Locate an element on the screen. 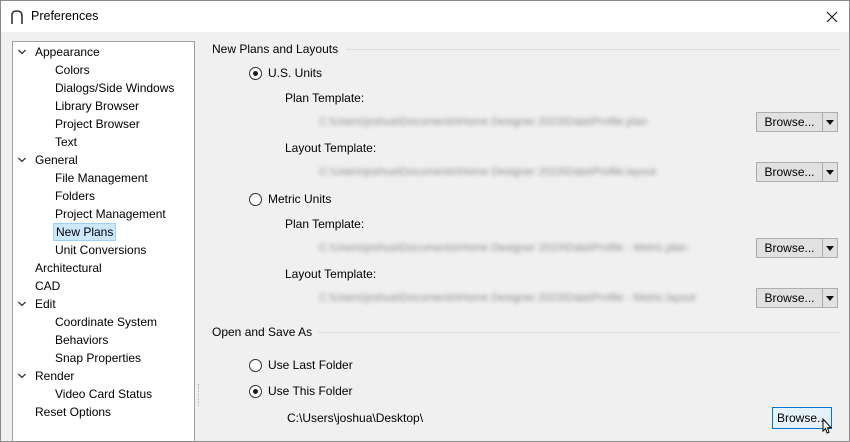  arch-icon is located at coordinates (17, 17).